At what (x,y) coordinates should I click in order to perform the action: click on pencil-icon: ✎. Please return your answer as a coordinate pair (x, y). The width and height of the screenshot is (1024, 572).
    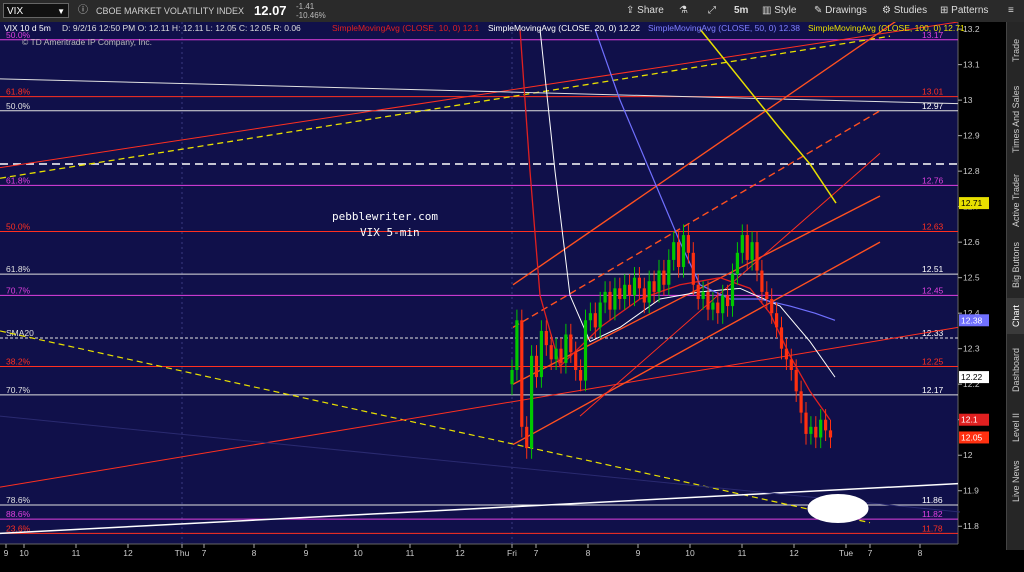
    Looking at the image, I should click on (820, 10).